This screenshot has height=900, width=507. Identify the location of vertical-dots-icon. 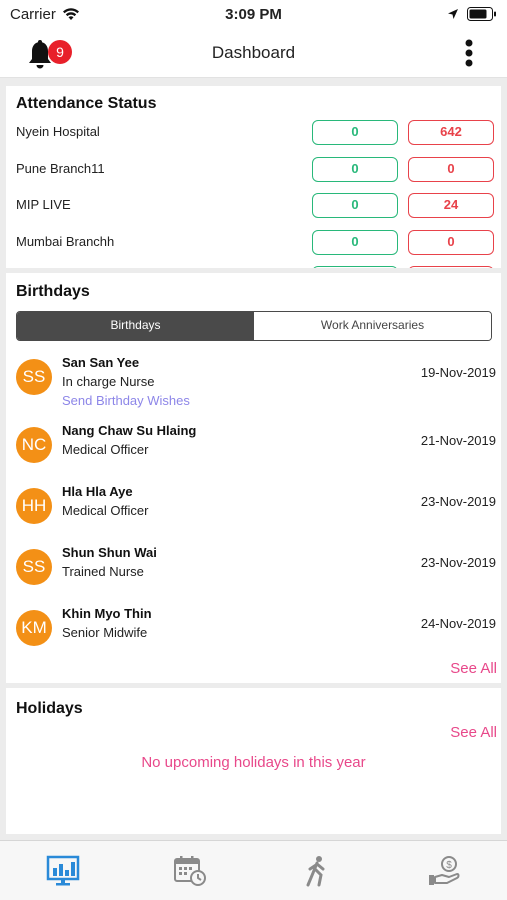
(469, 53).